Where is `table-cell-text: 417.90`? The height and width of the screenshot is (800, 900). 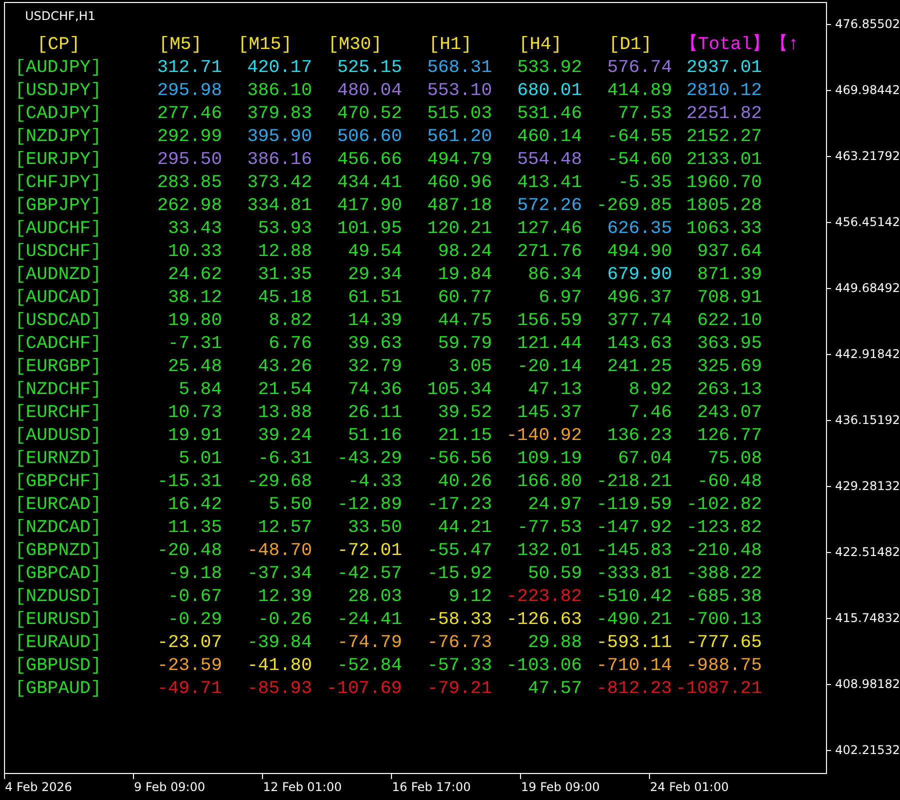
table-cell-text: 417.90 is located at coordinates (369, 206).